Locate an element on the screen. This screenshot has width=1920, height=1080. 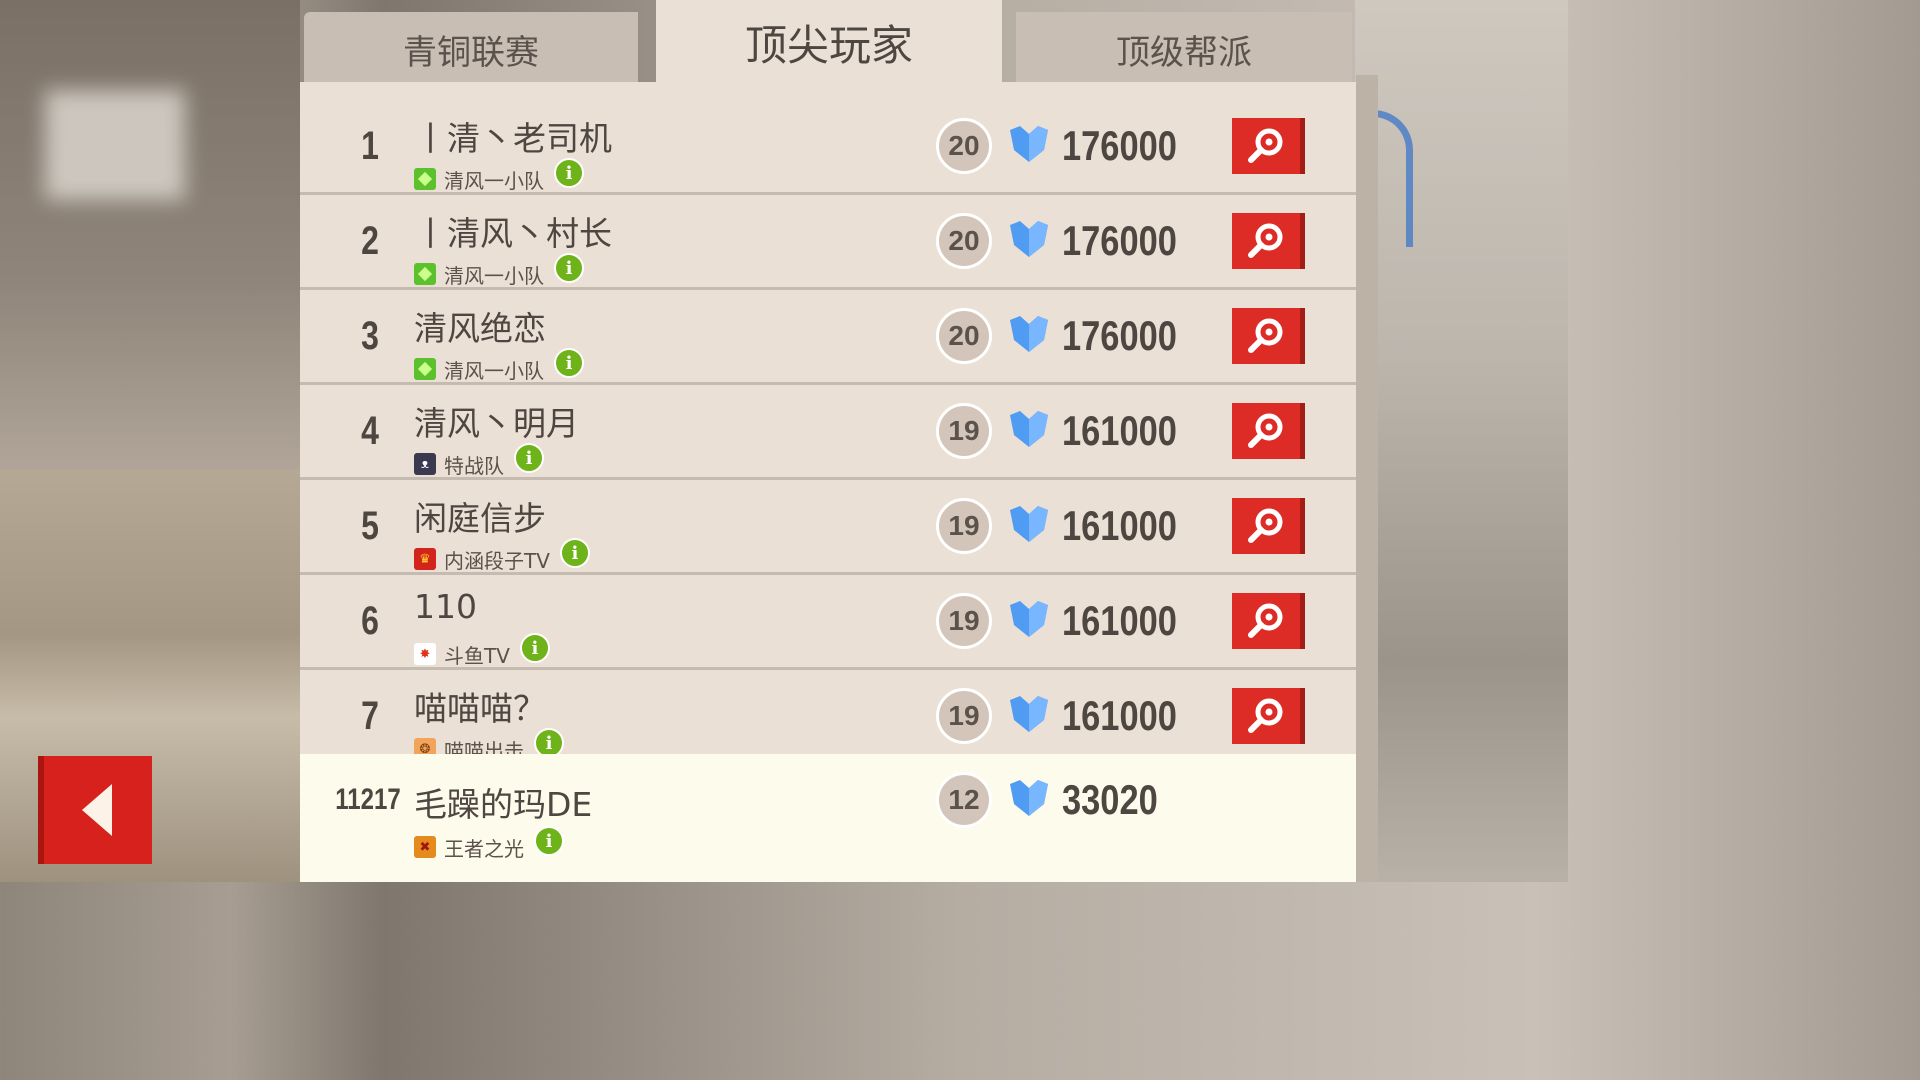
tab-bronze-league: 青铜联赛 is located at coordinates (471, 47).